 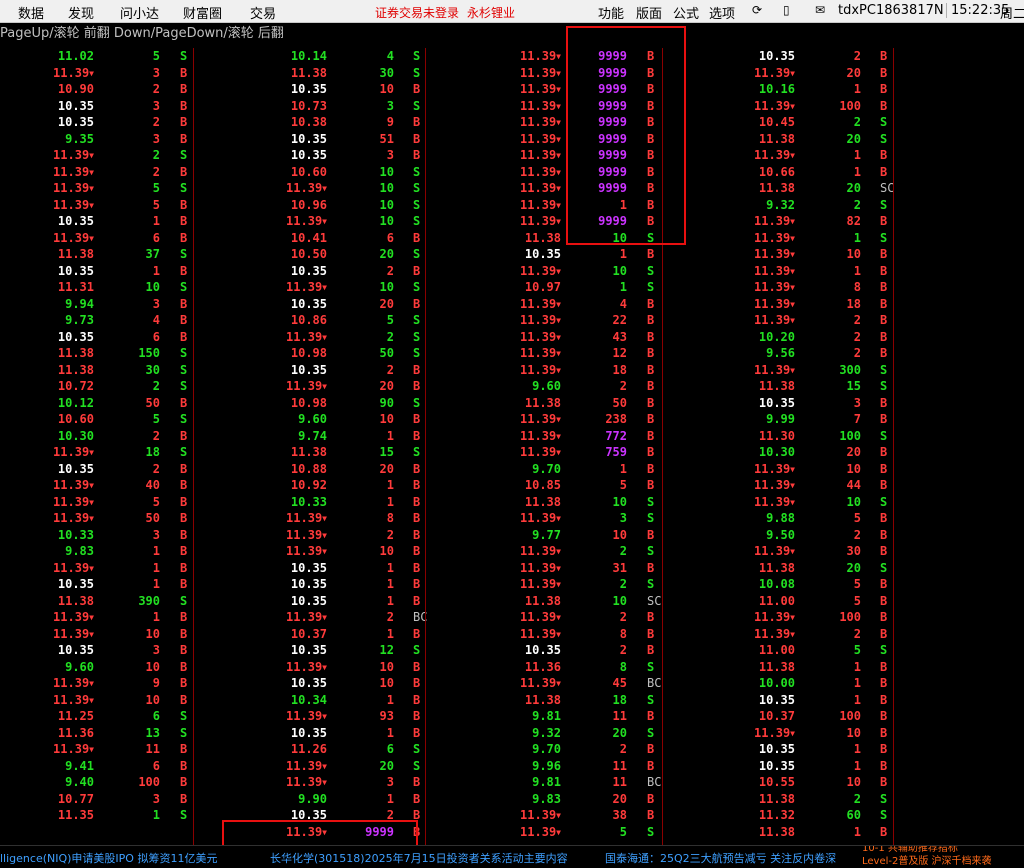 I want to click on price-value: 10.33, so click(x=75, y=534).